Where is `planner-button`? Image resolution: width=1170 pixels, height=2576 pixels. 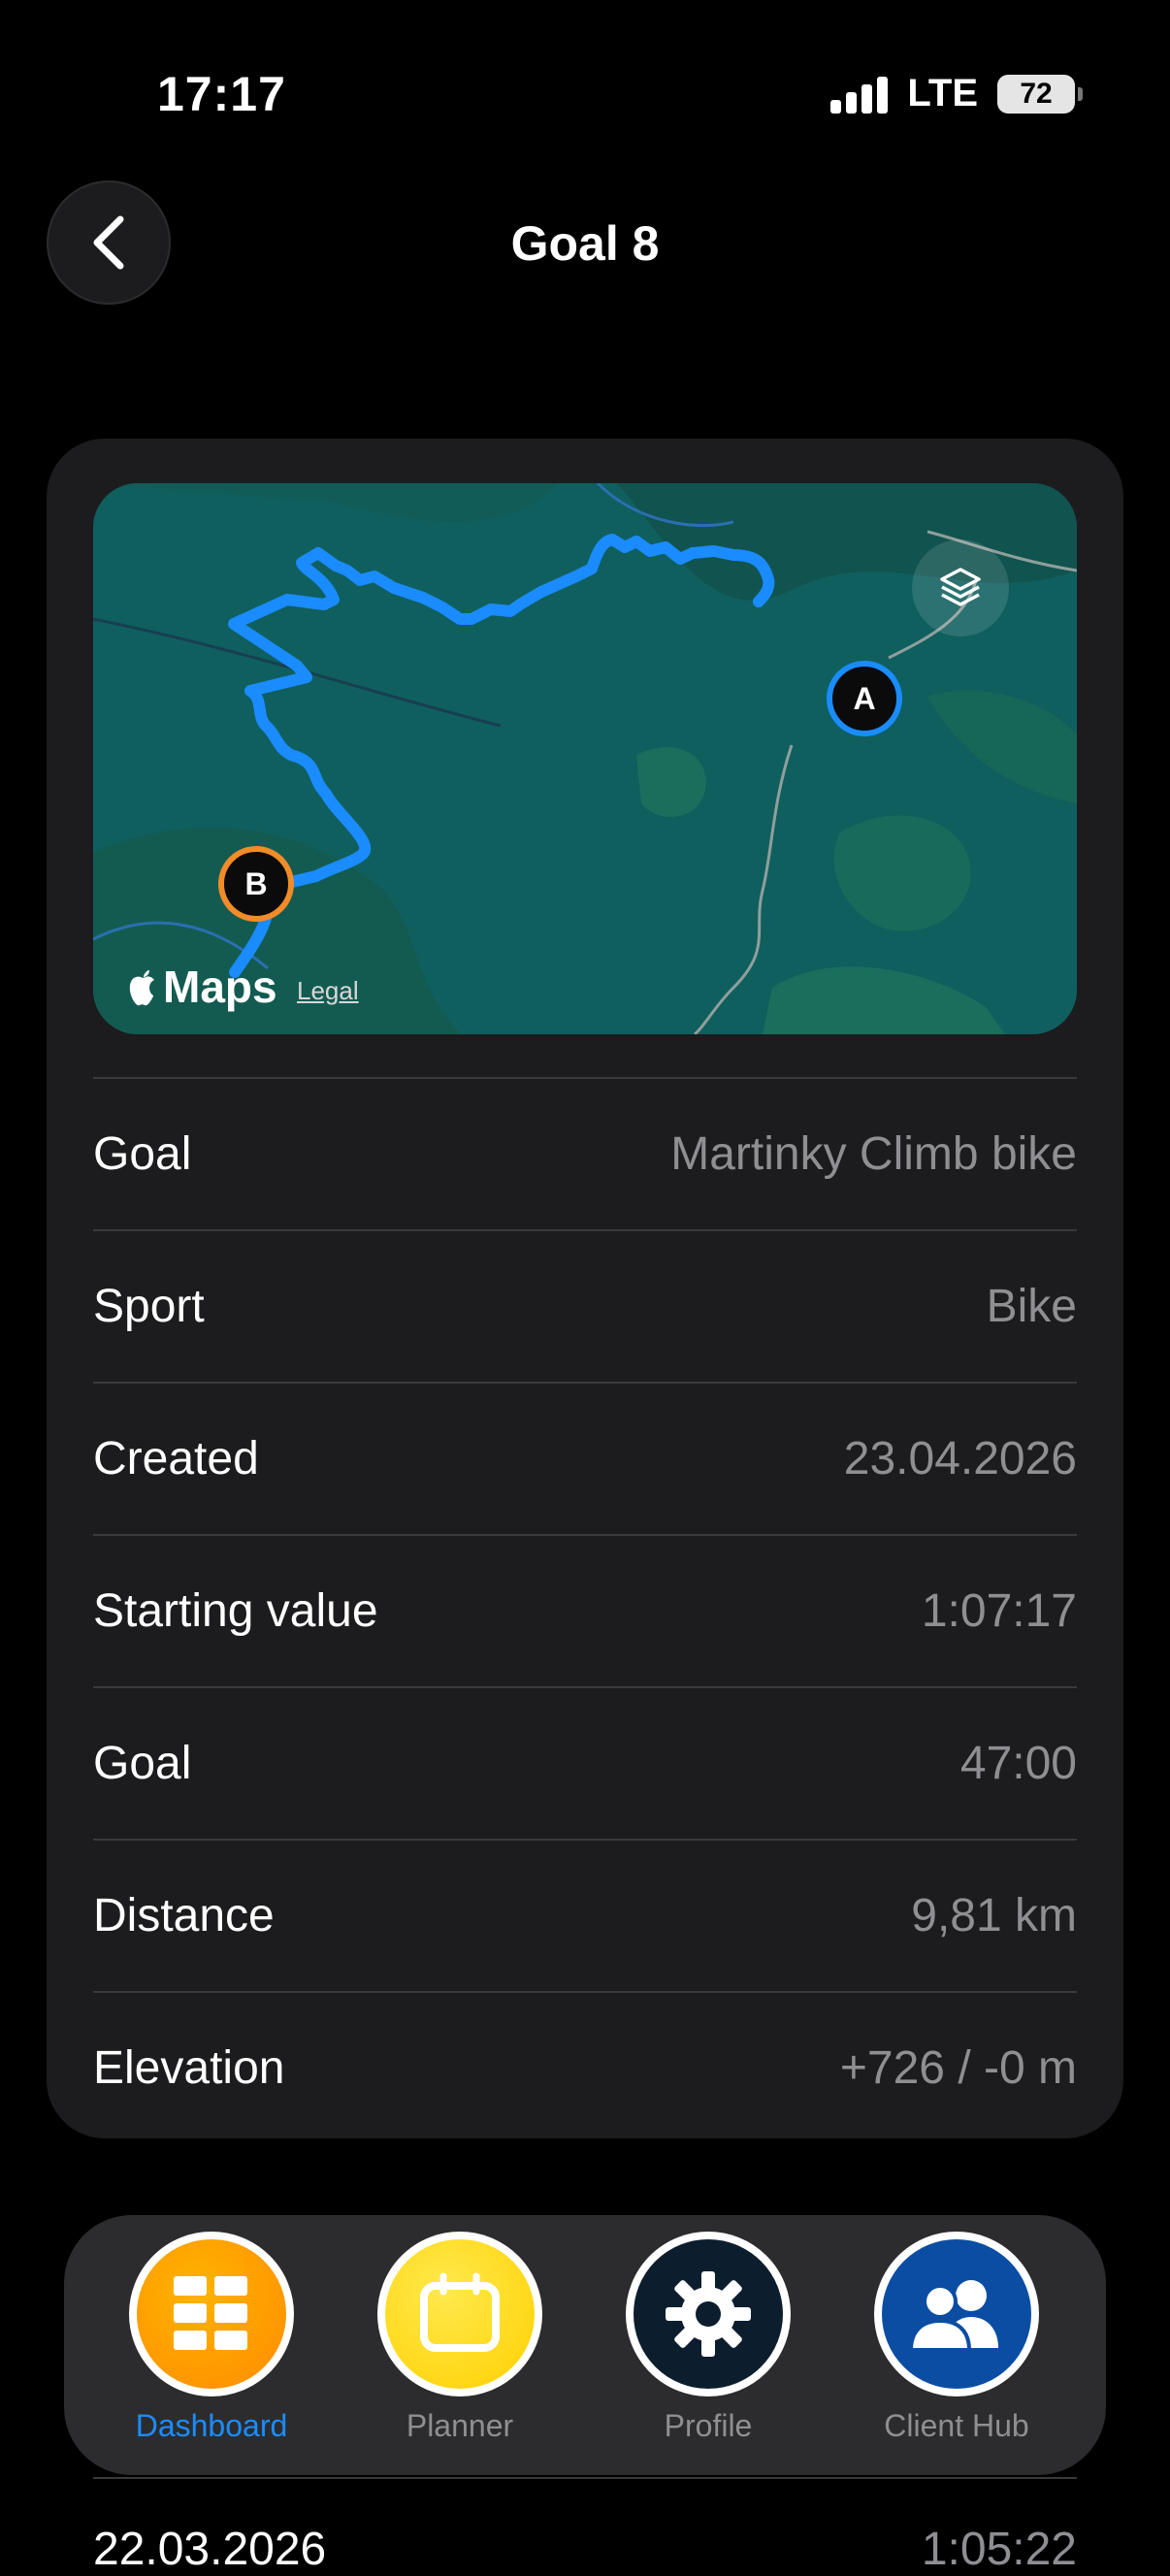 planner-button is located at coordinates (459, 2314).